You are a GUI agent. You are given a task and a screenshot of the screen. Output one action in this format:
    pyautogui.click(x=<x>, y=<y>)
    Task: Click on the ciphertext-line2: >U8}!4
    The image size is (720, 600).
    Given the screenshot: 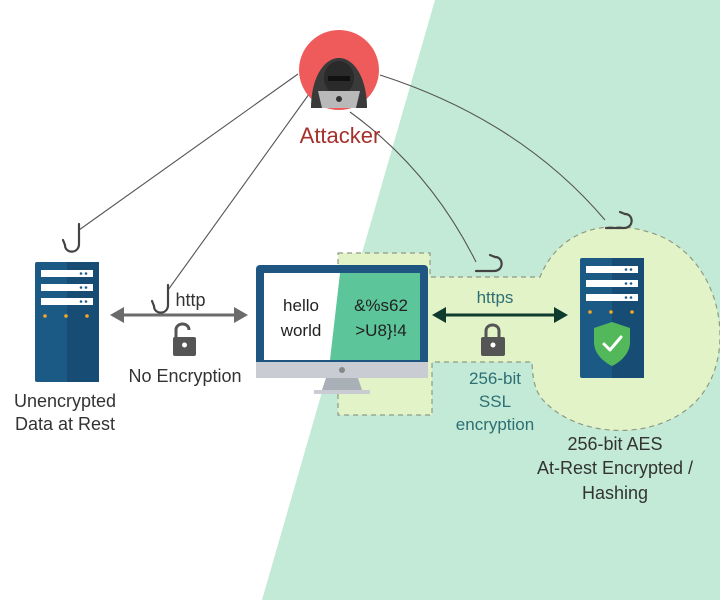 What is the action you would take?
    pyautogui.click(x=381, y=330)
    